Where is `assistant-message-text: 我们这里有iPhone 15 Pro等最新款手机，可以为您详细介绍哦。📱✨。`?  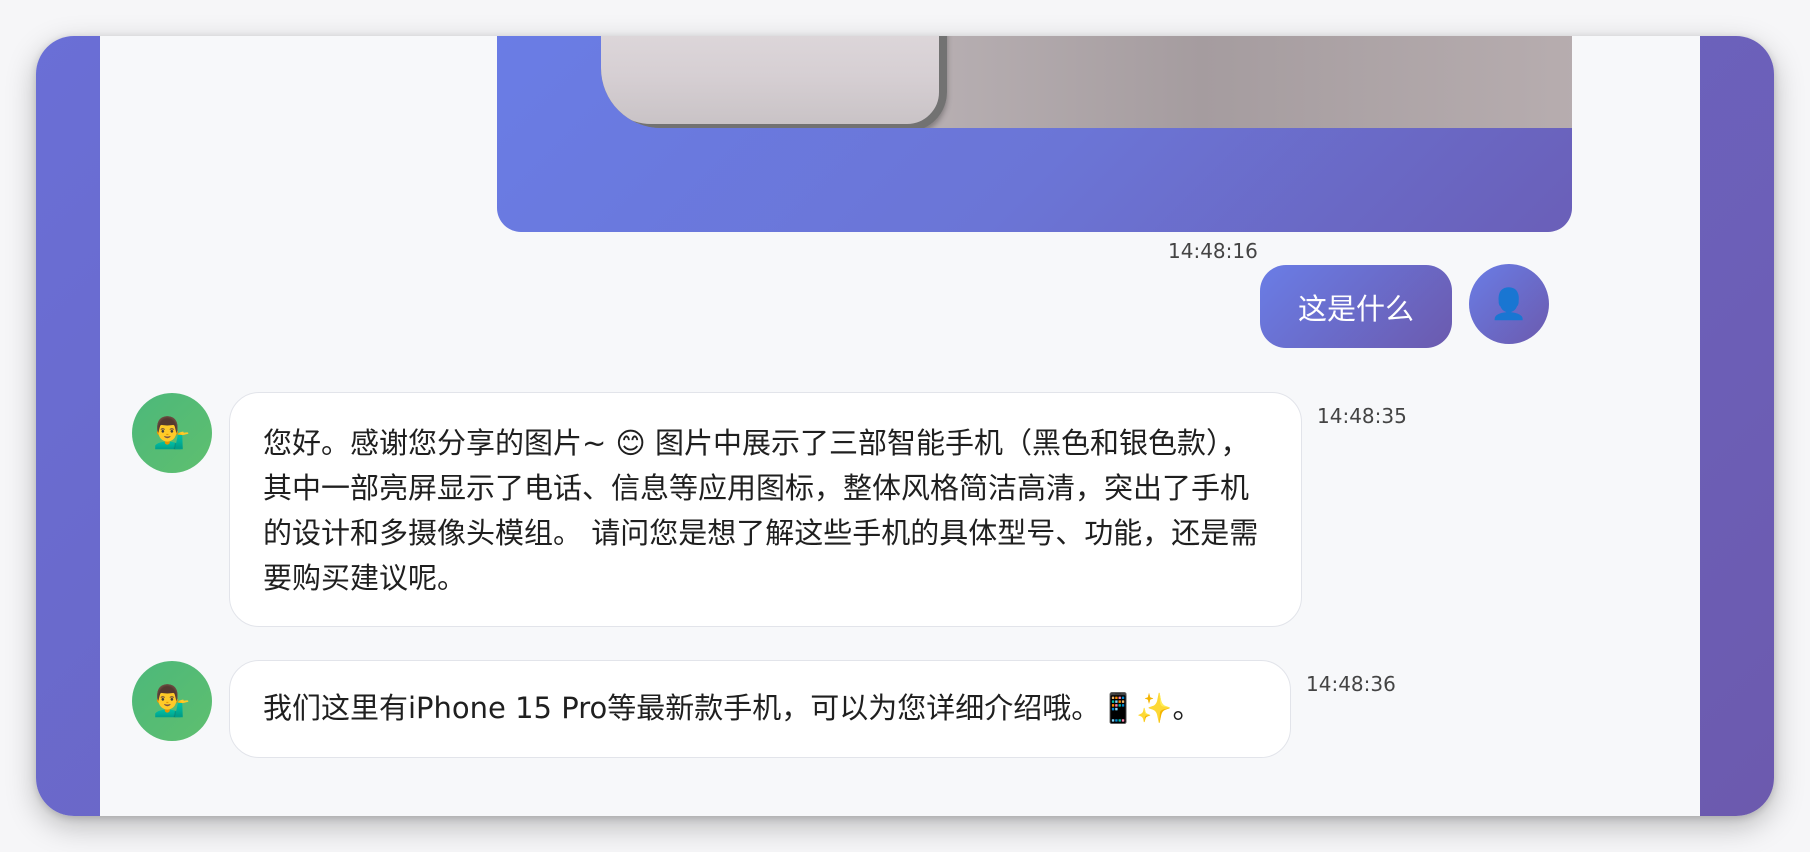
assistant-message-text: 我们这里有iPhone 15 Pro等最新款手机，可以为您详细介绍哦。📱✨。 is located at coordinates (732, 708).